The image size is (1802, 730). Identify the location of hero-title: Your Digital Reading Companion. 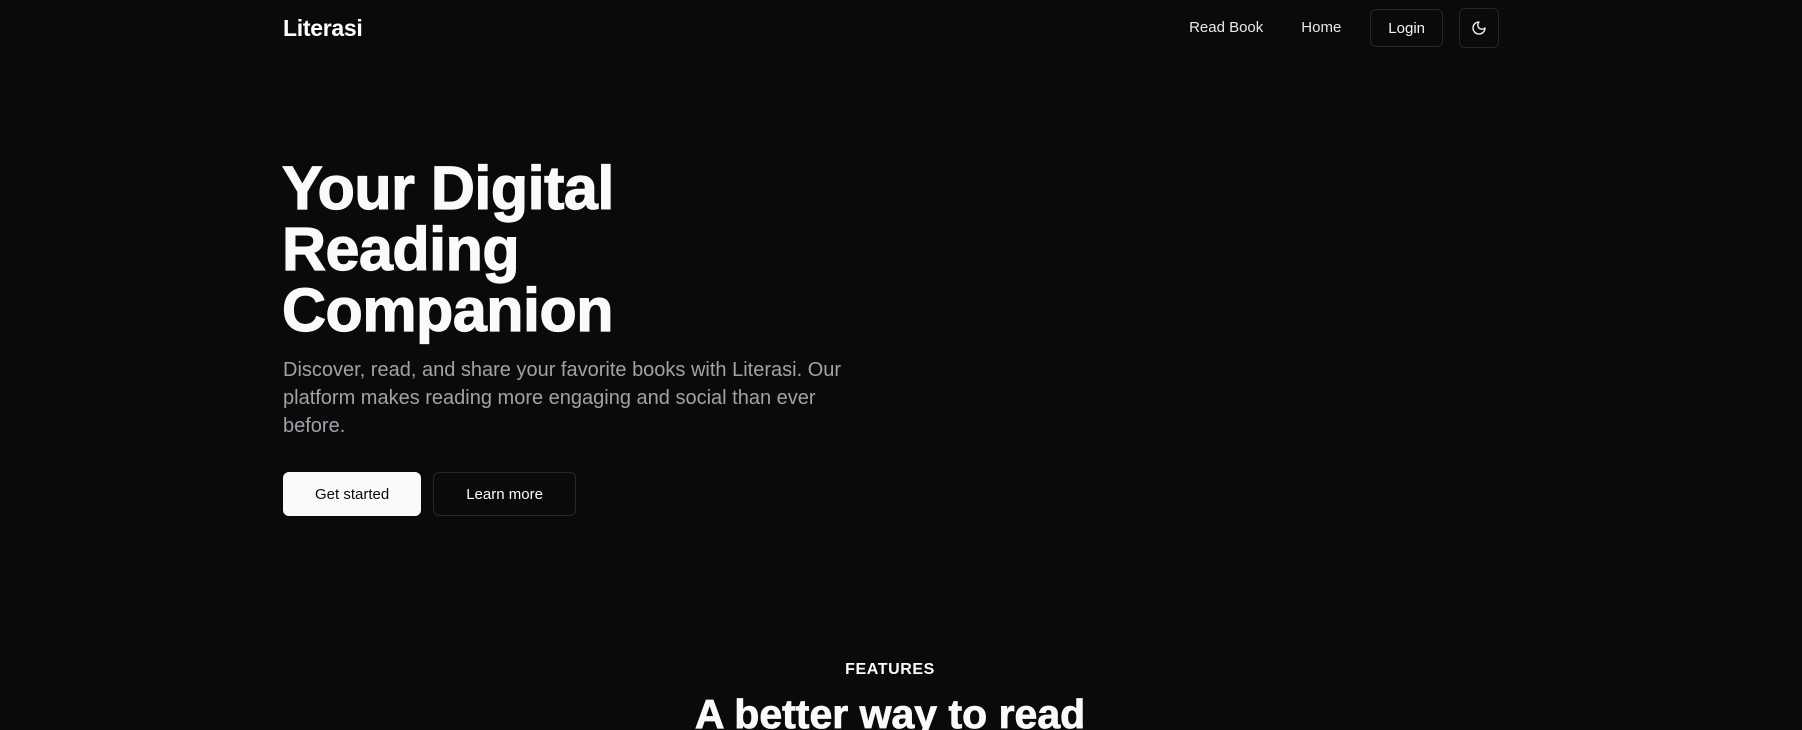
(561, 249).